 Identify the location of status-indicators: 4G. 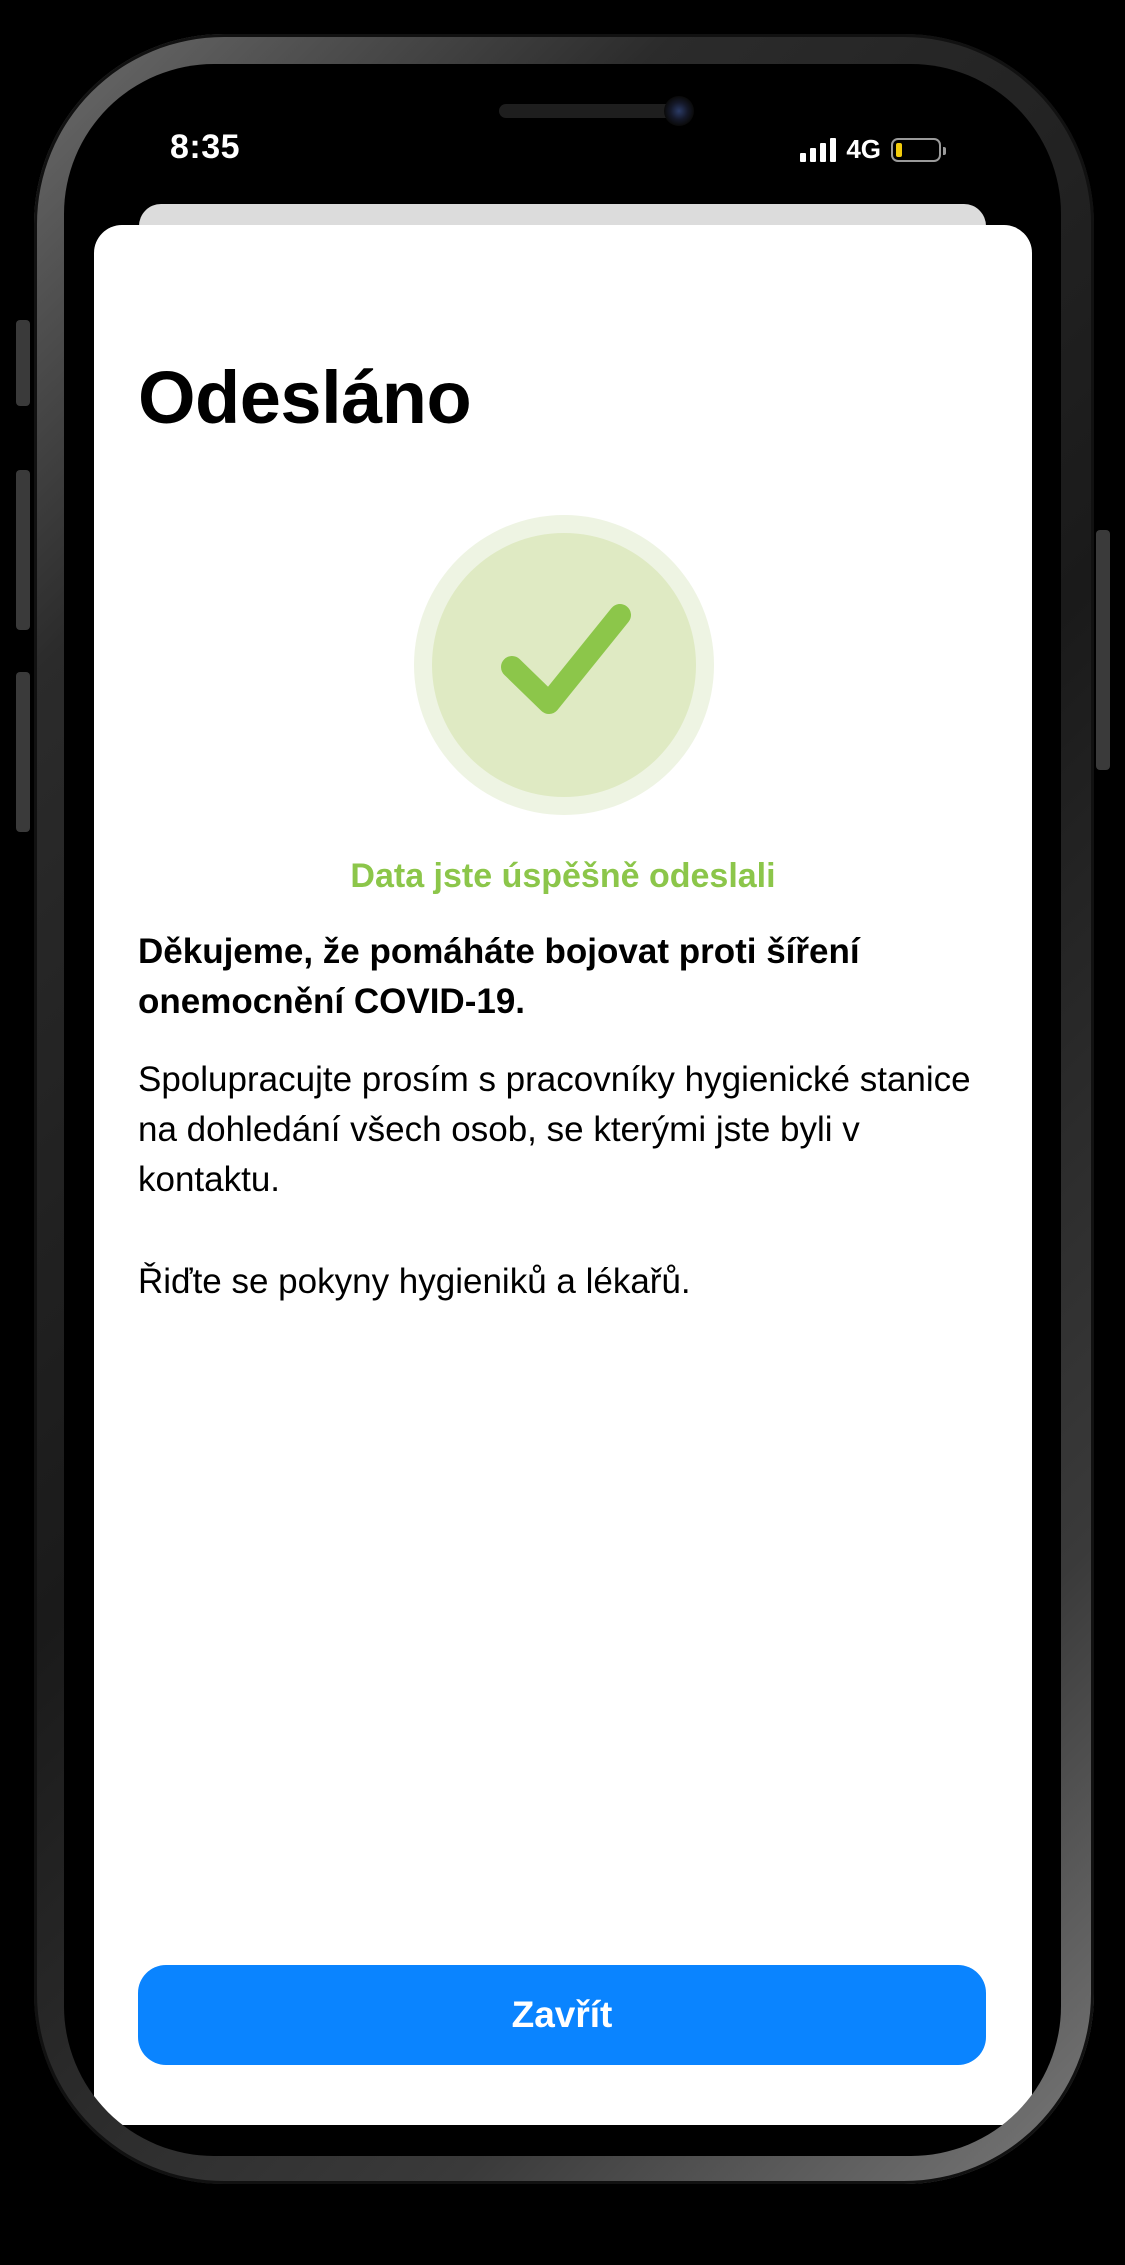
(873, 149).